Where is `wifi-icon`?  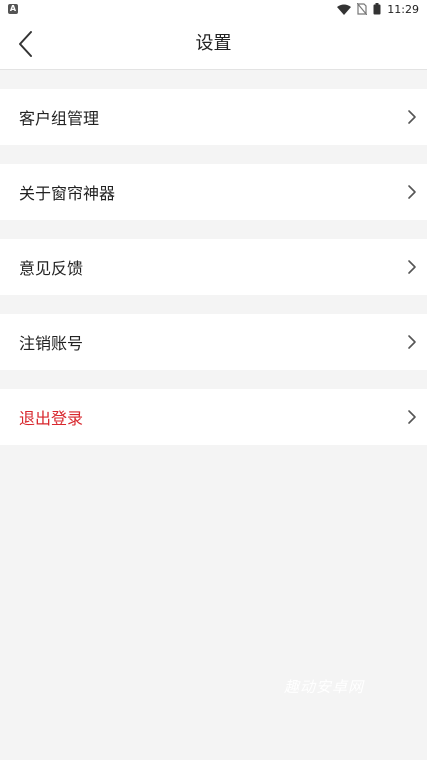 wifi-icon is located at coordinates (344, 9).